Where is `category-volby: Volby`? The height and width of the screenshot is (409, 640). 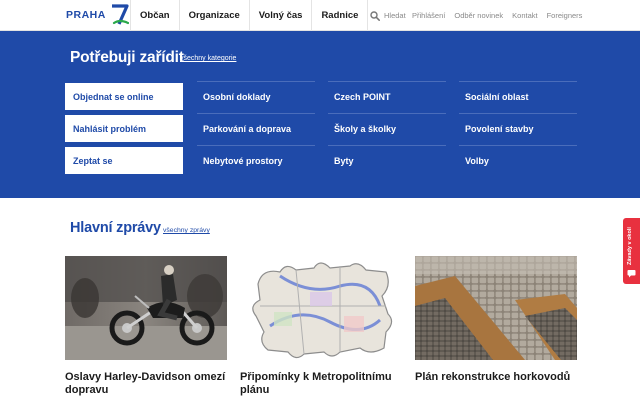 category-volby: Volby is located at coordinates (518, 160).